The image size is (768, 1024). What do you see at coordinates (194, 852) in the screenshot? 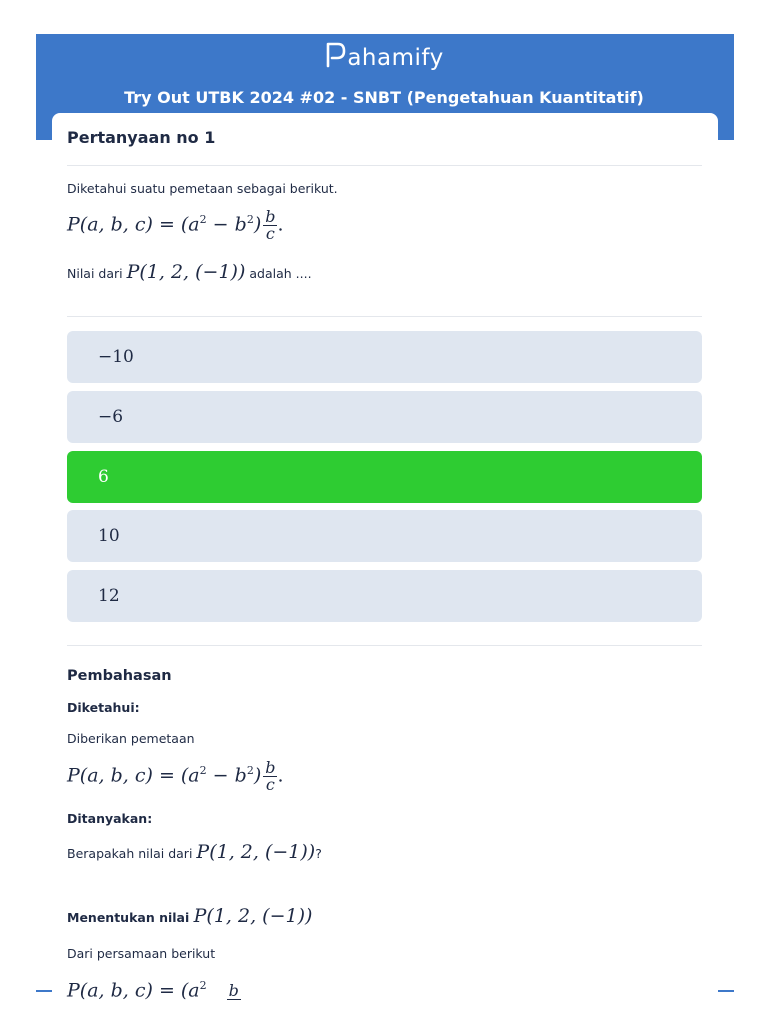
I see `asked-text: Berapakah nilai dari P(1, 2, (−1))?` at bounding box center [194, 852].